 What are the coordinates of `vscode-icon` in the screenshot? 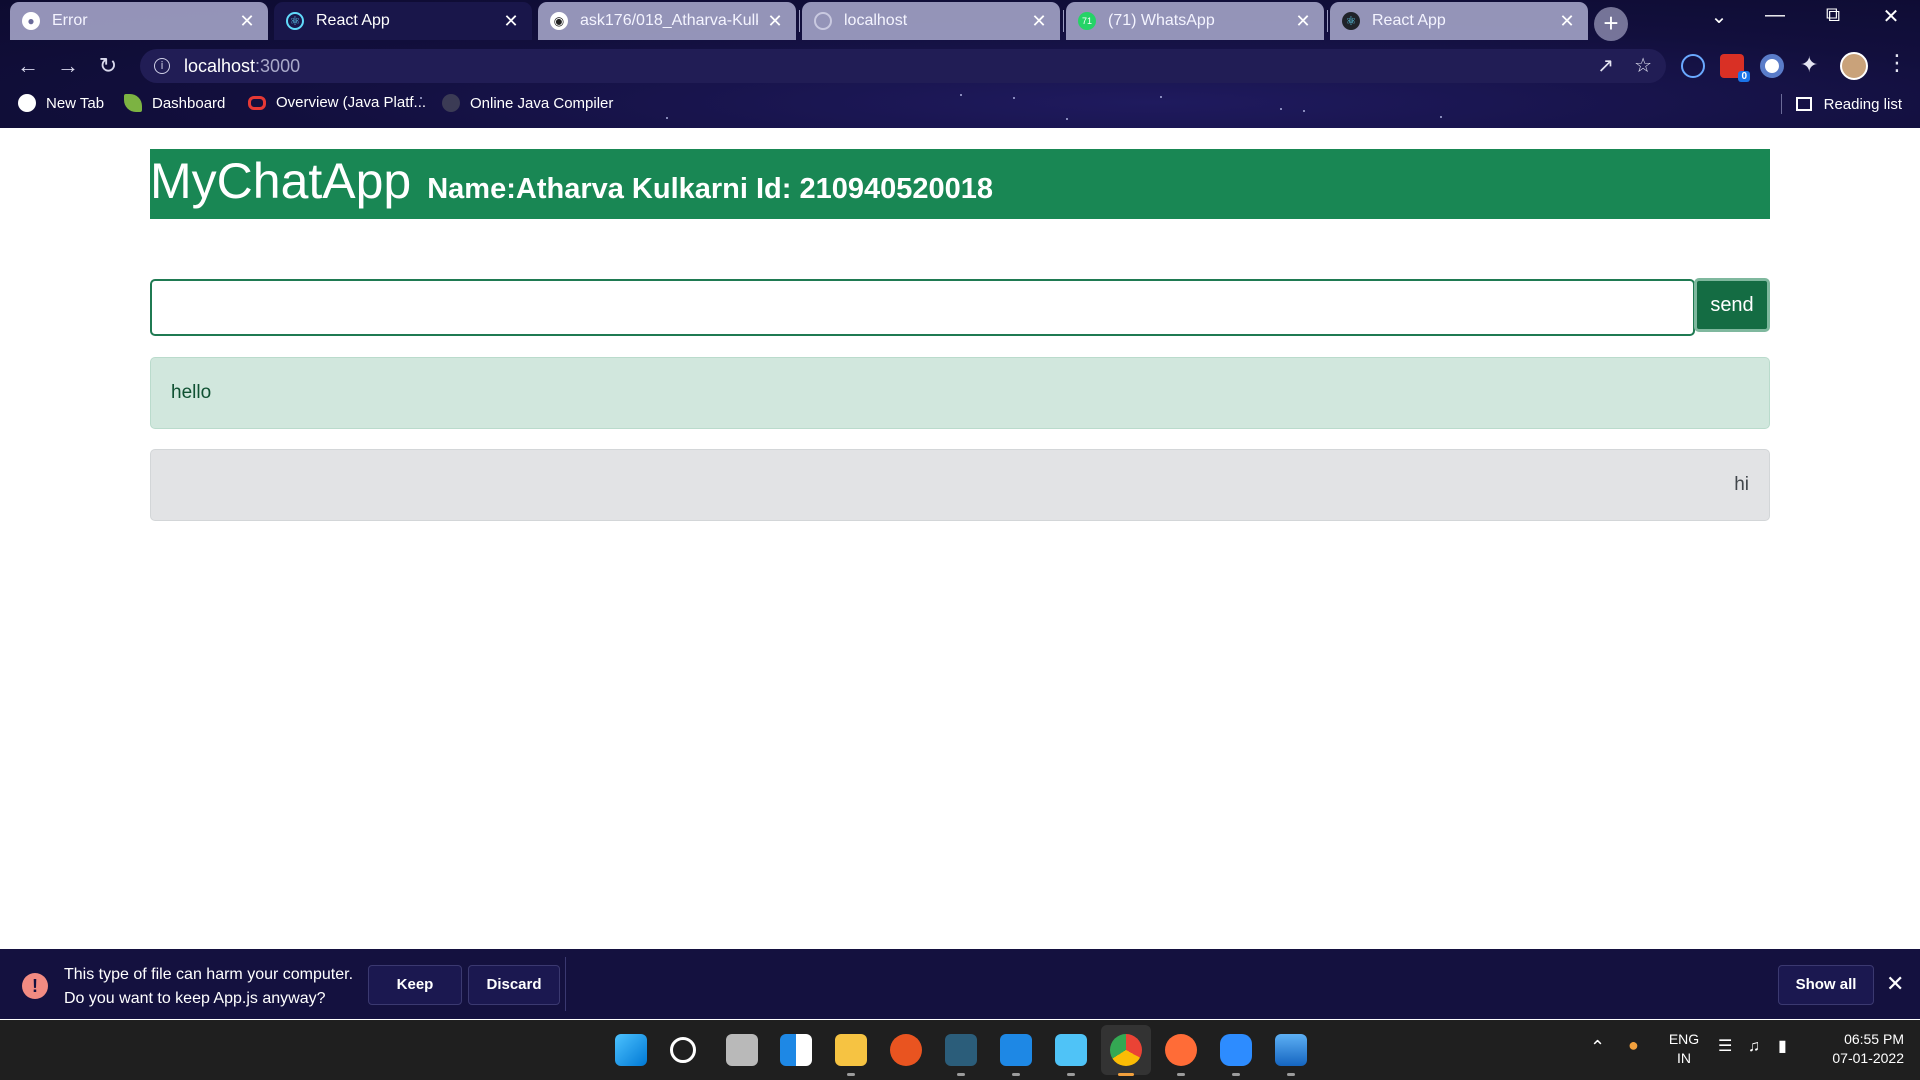 It's located at (1016, 1050).